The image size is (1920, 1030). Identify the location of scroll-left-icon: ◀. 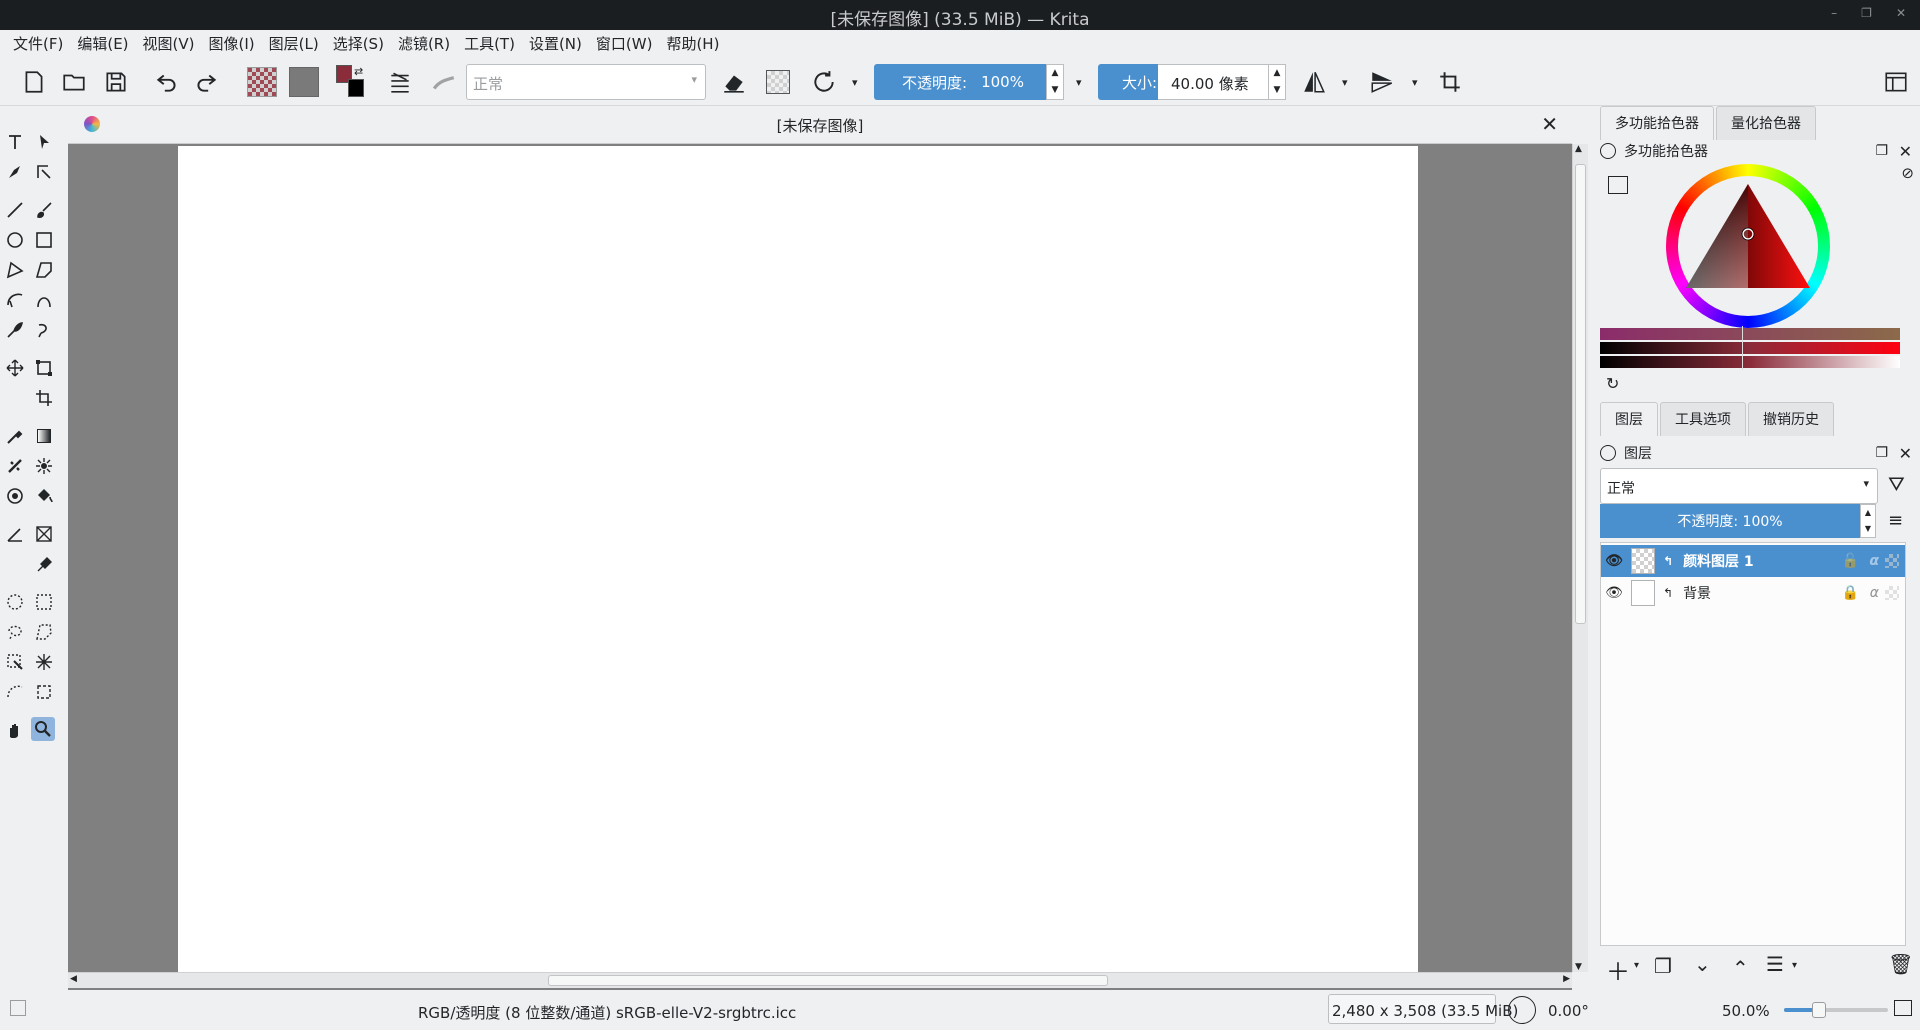
(73, 979).